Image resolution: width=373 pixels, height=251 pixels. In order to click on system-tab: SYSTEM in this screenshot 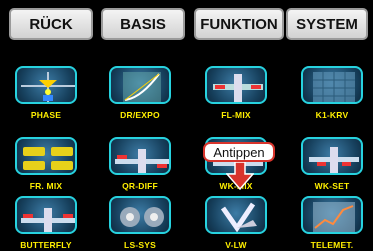, I will do `click(327, 24)`.